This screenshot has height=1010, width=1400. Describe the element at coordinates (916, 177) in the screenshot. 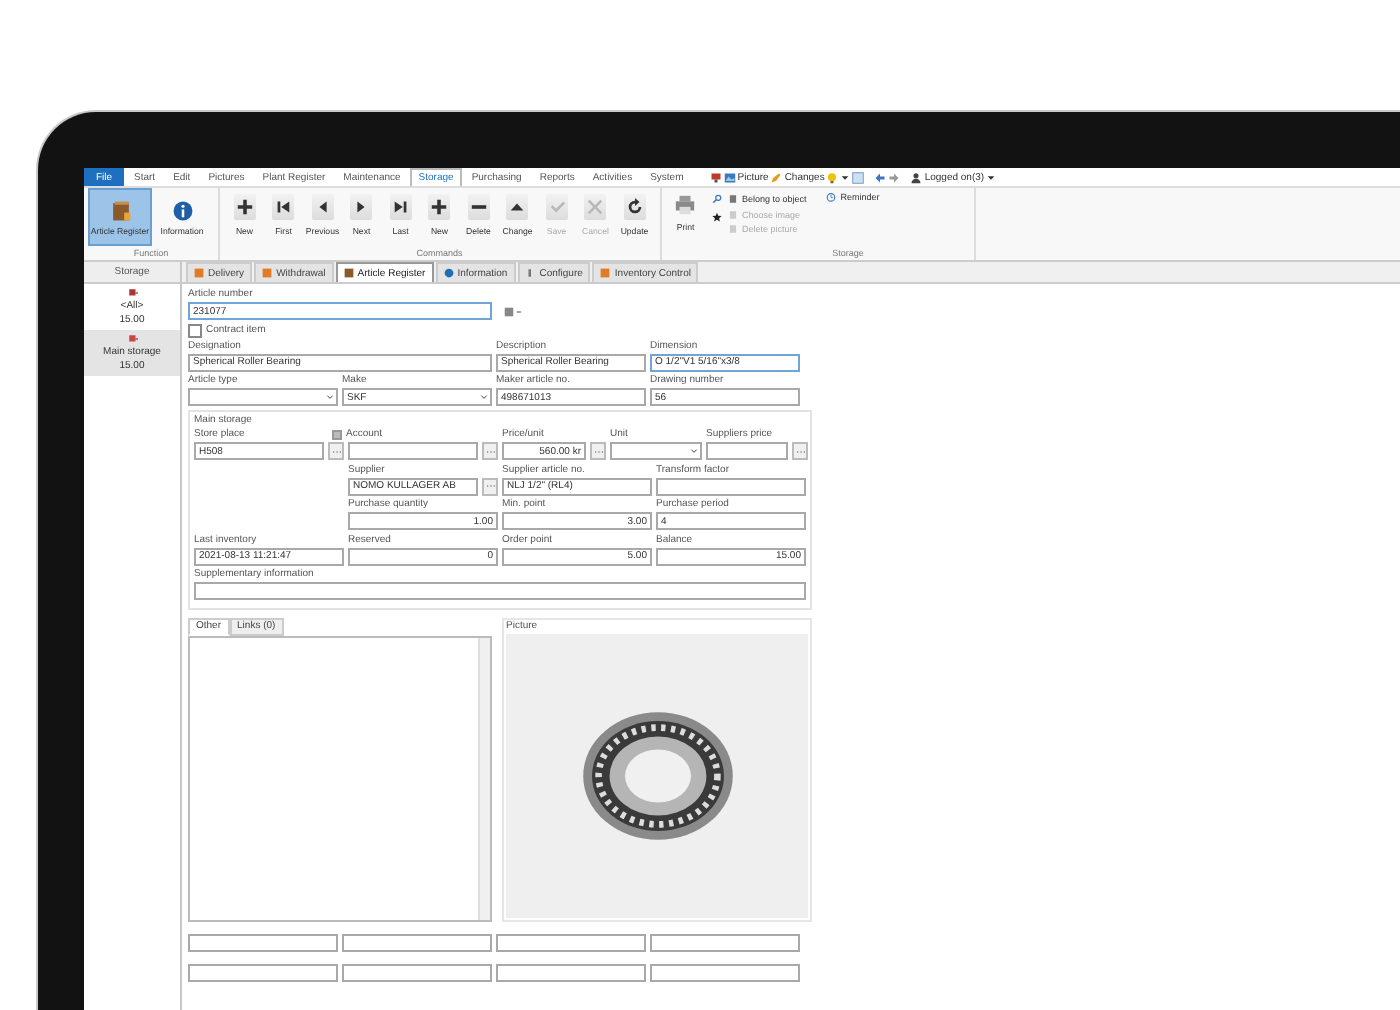

I see `user-icon` at that location.